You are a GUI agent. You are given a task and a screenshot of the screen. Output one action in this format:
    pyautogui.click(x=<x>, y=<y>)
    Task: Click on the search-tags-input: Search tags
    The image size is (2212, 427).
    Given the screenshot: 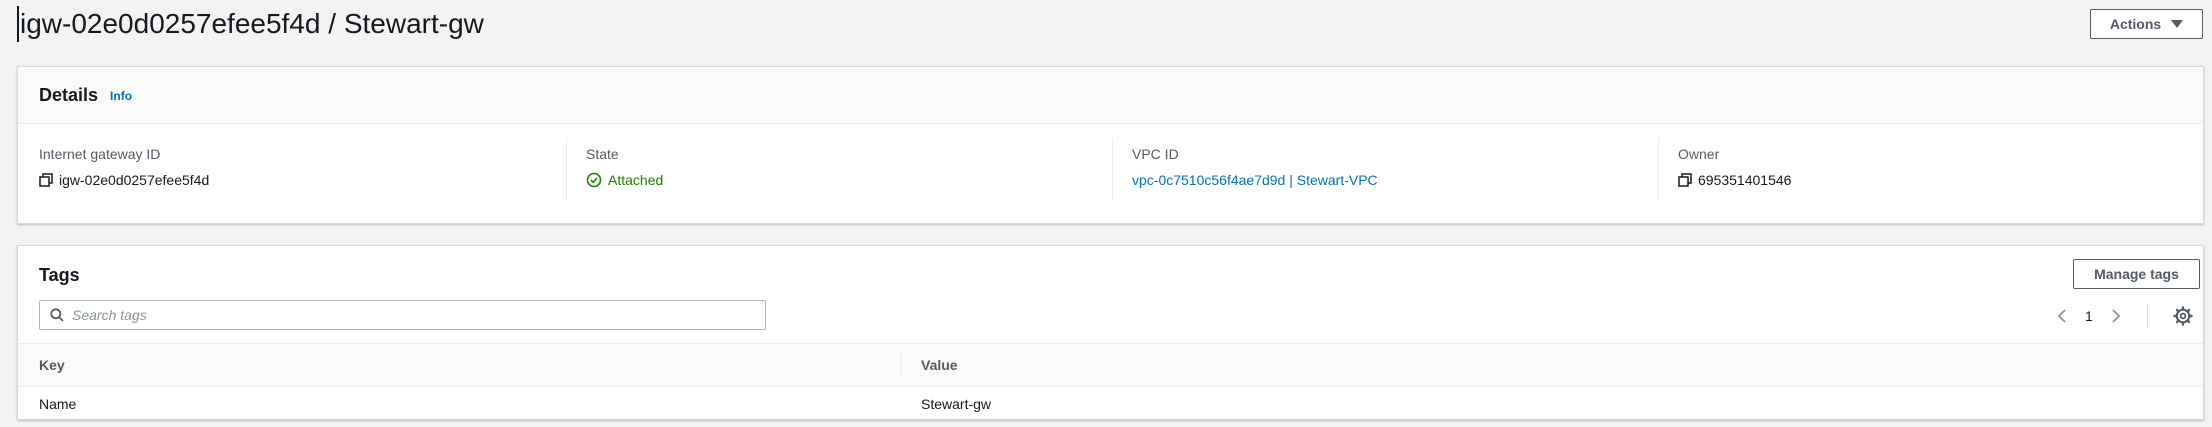 What is the action you would take?
    pyautogui.click(x=402, y=315)
    